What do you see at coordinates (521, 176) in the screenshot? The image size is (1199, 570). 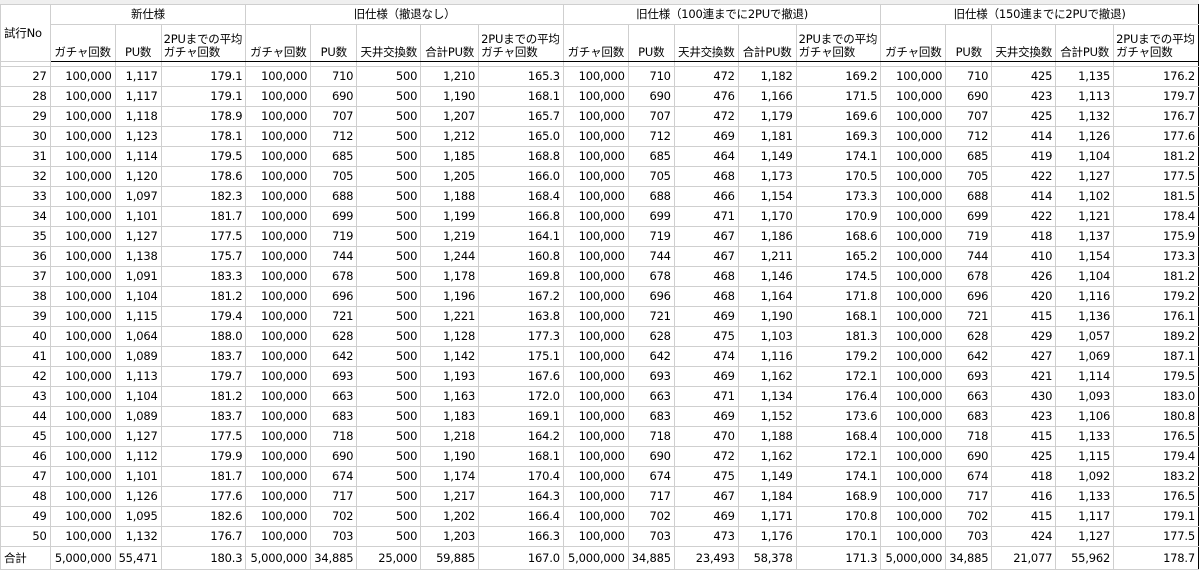 I see `data-cell: 166.0` at bounding box center [521, 176].